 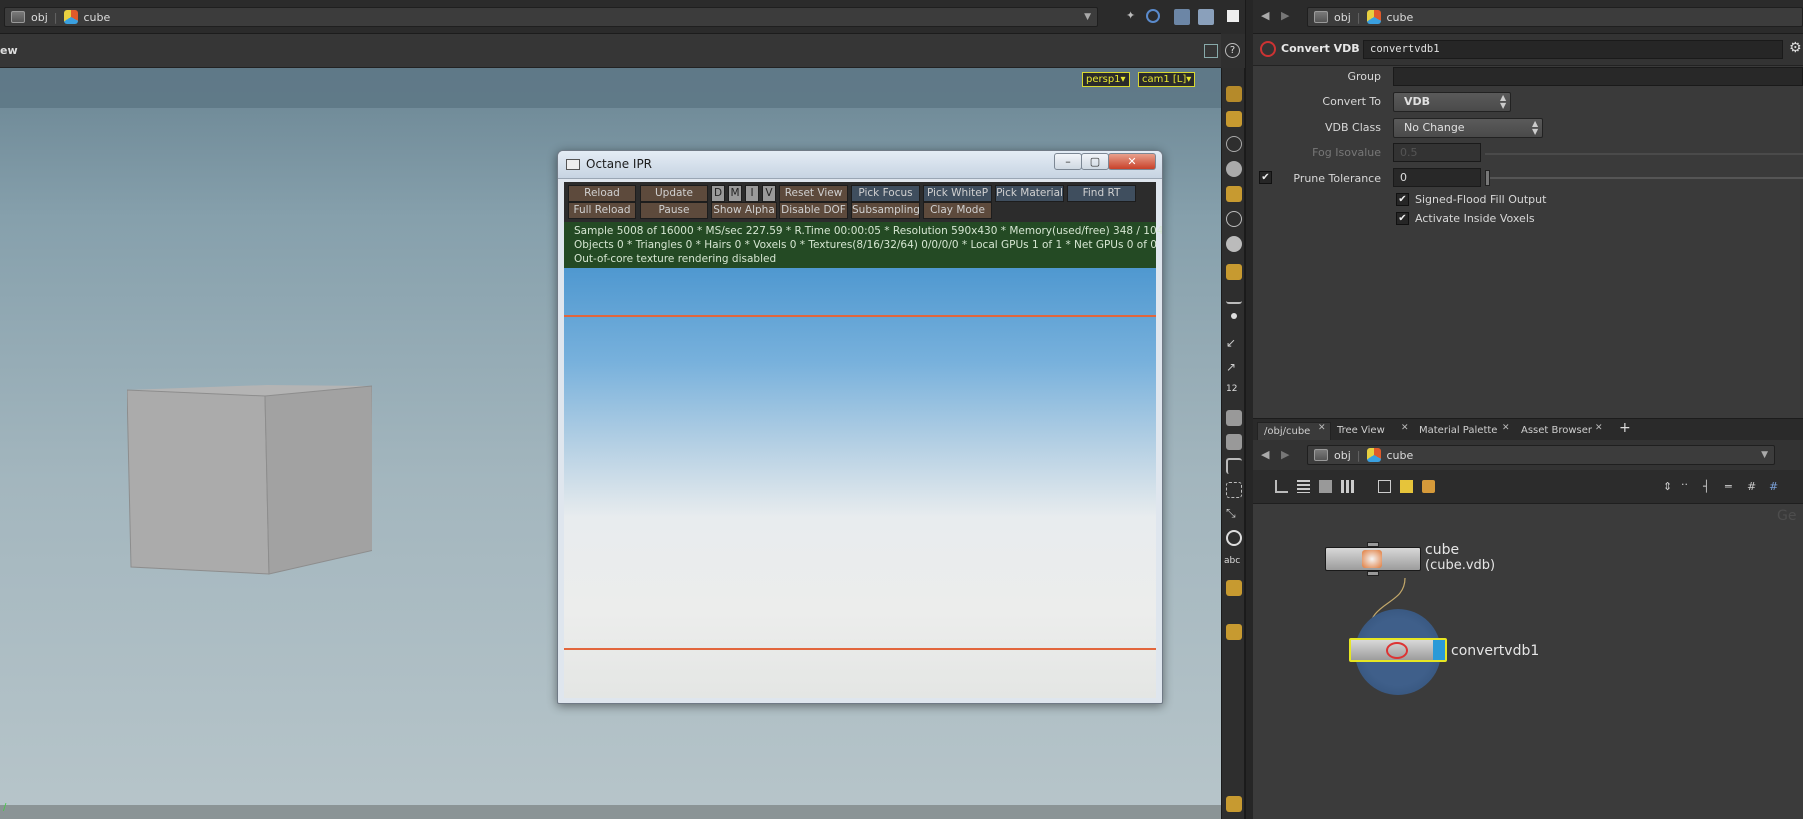 I want to click on sticky-note-icon, so click(x=1406, y=486).